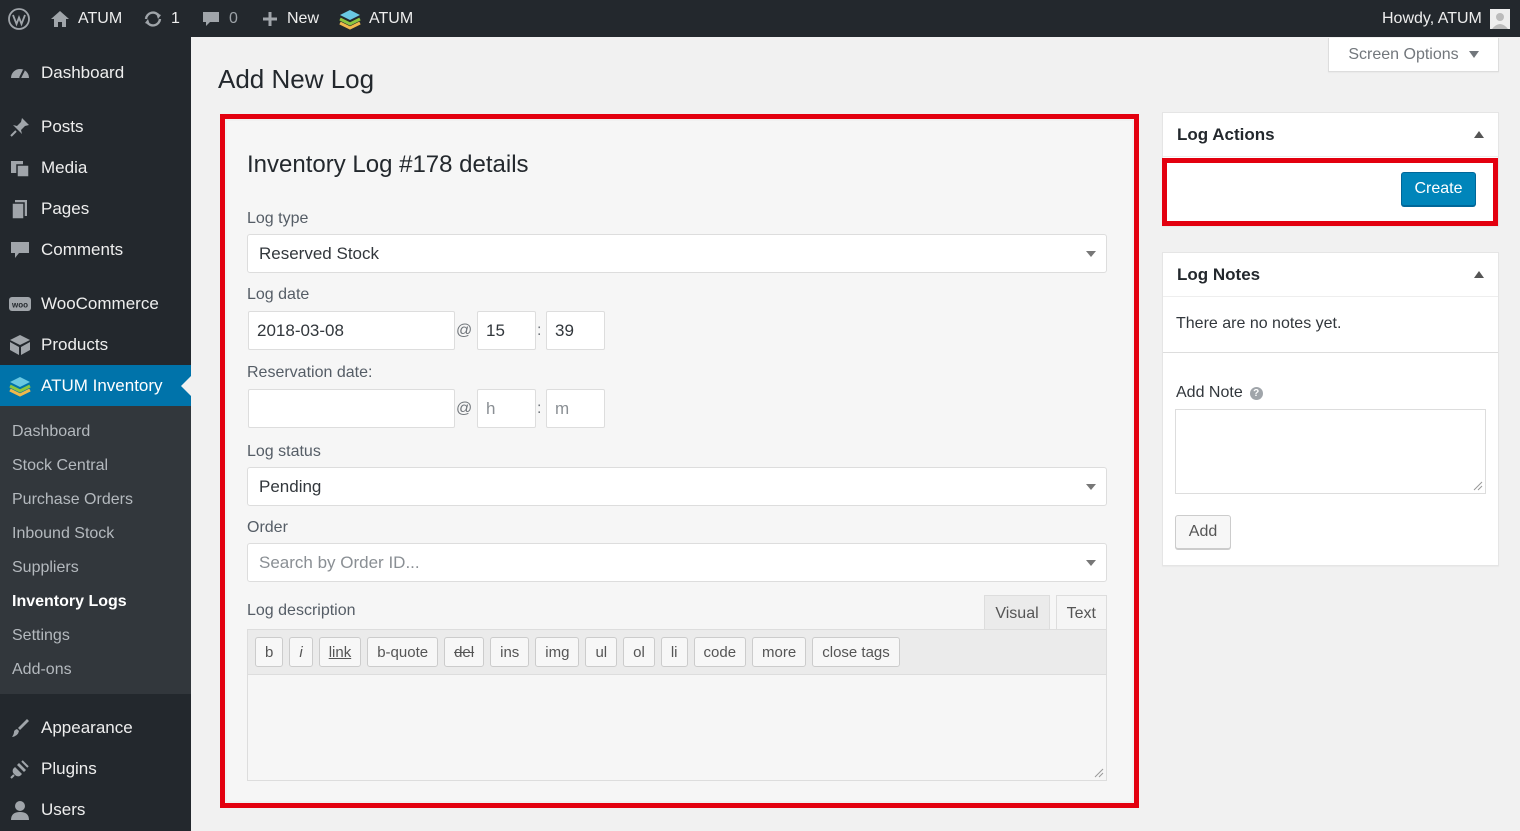 The image size is (1520, 831). Describe the element at coordinates (19, 18) in the screenshot. I see `wordpress-logo-icon` at that location.